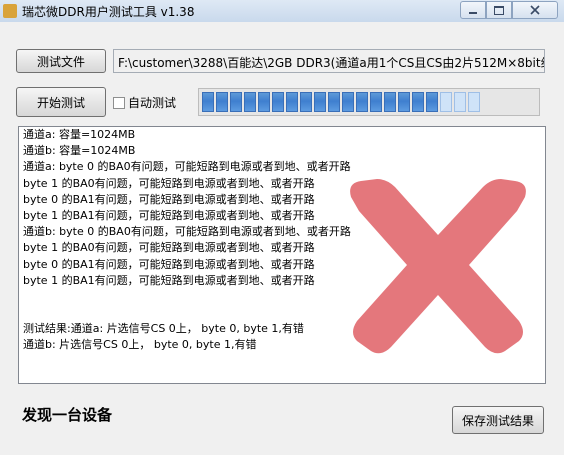 The width and height of the screenshot is (564, 455). I want to click on log-line: 通道a: byte 0 的BA0有问题，可能短路到电源或者到地、或者开路, so click(187, 167).